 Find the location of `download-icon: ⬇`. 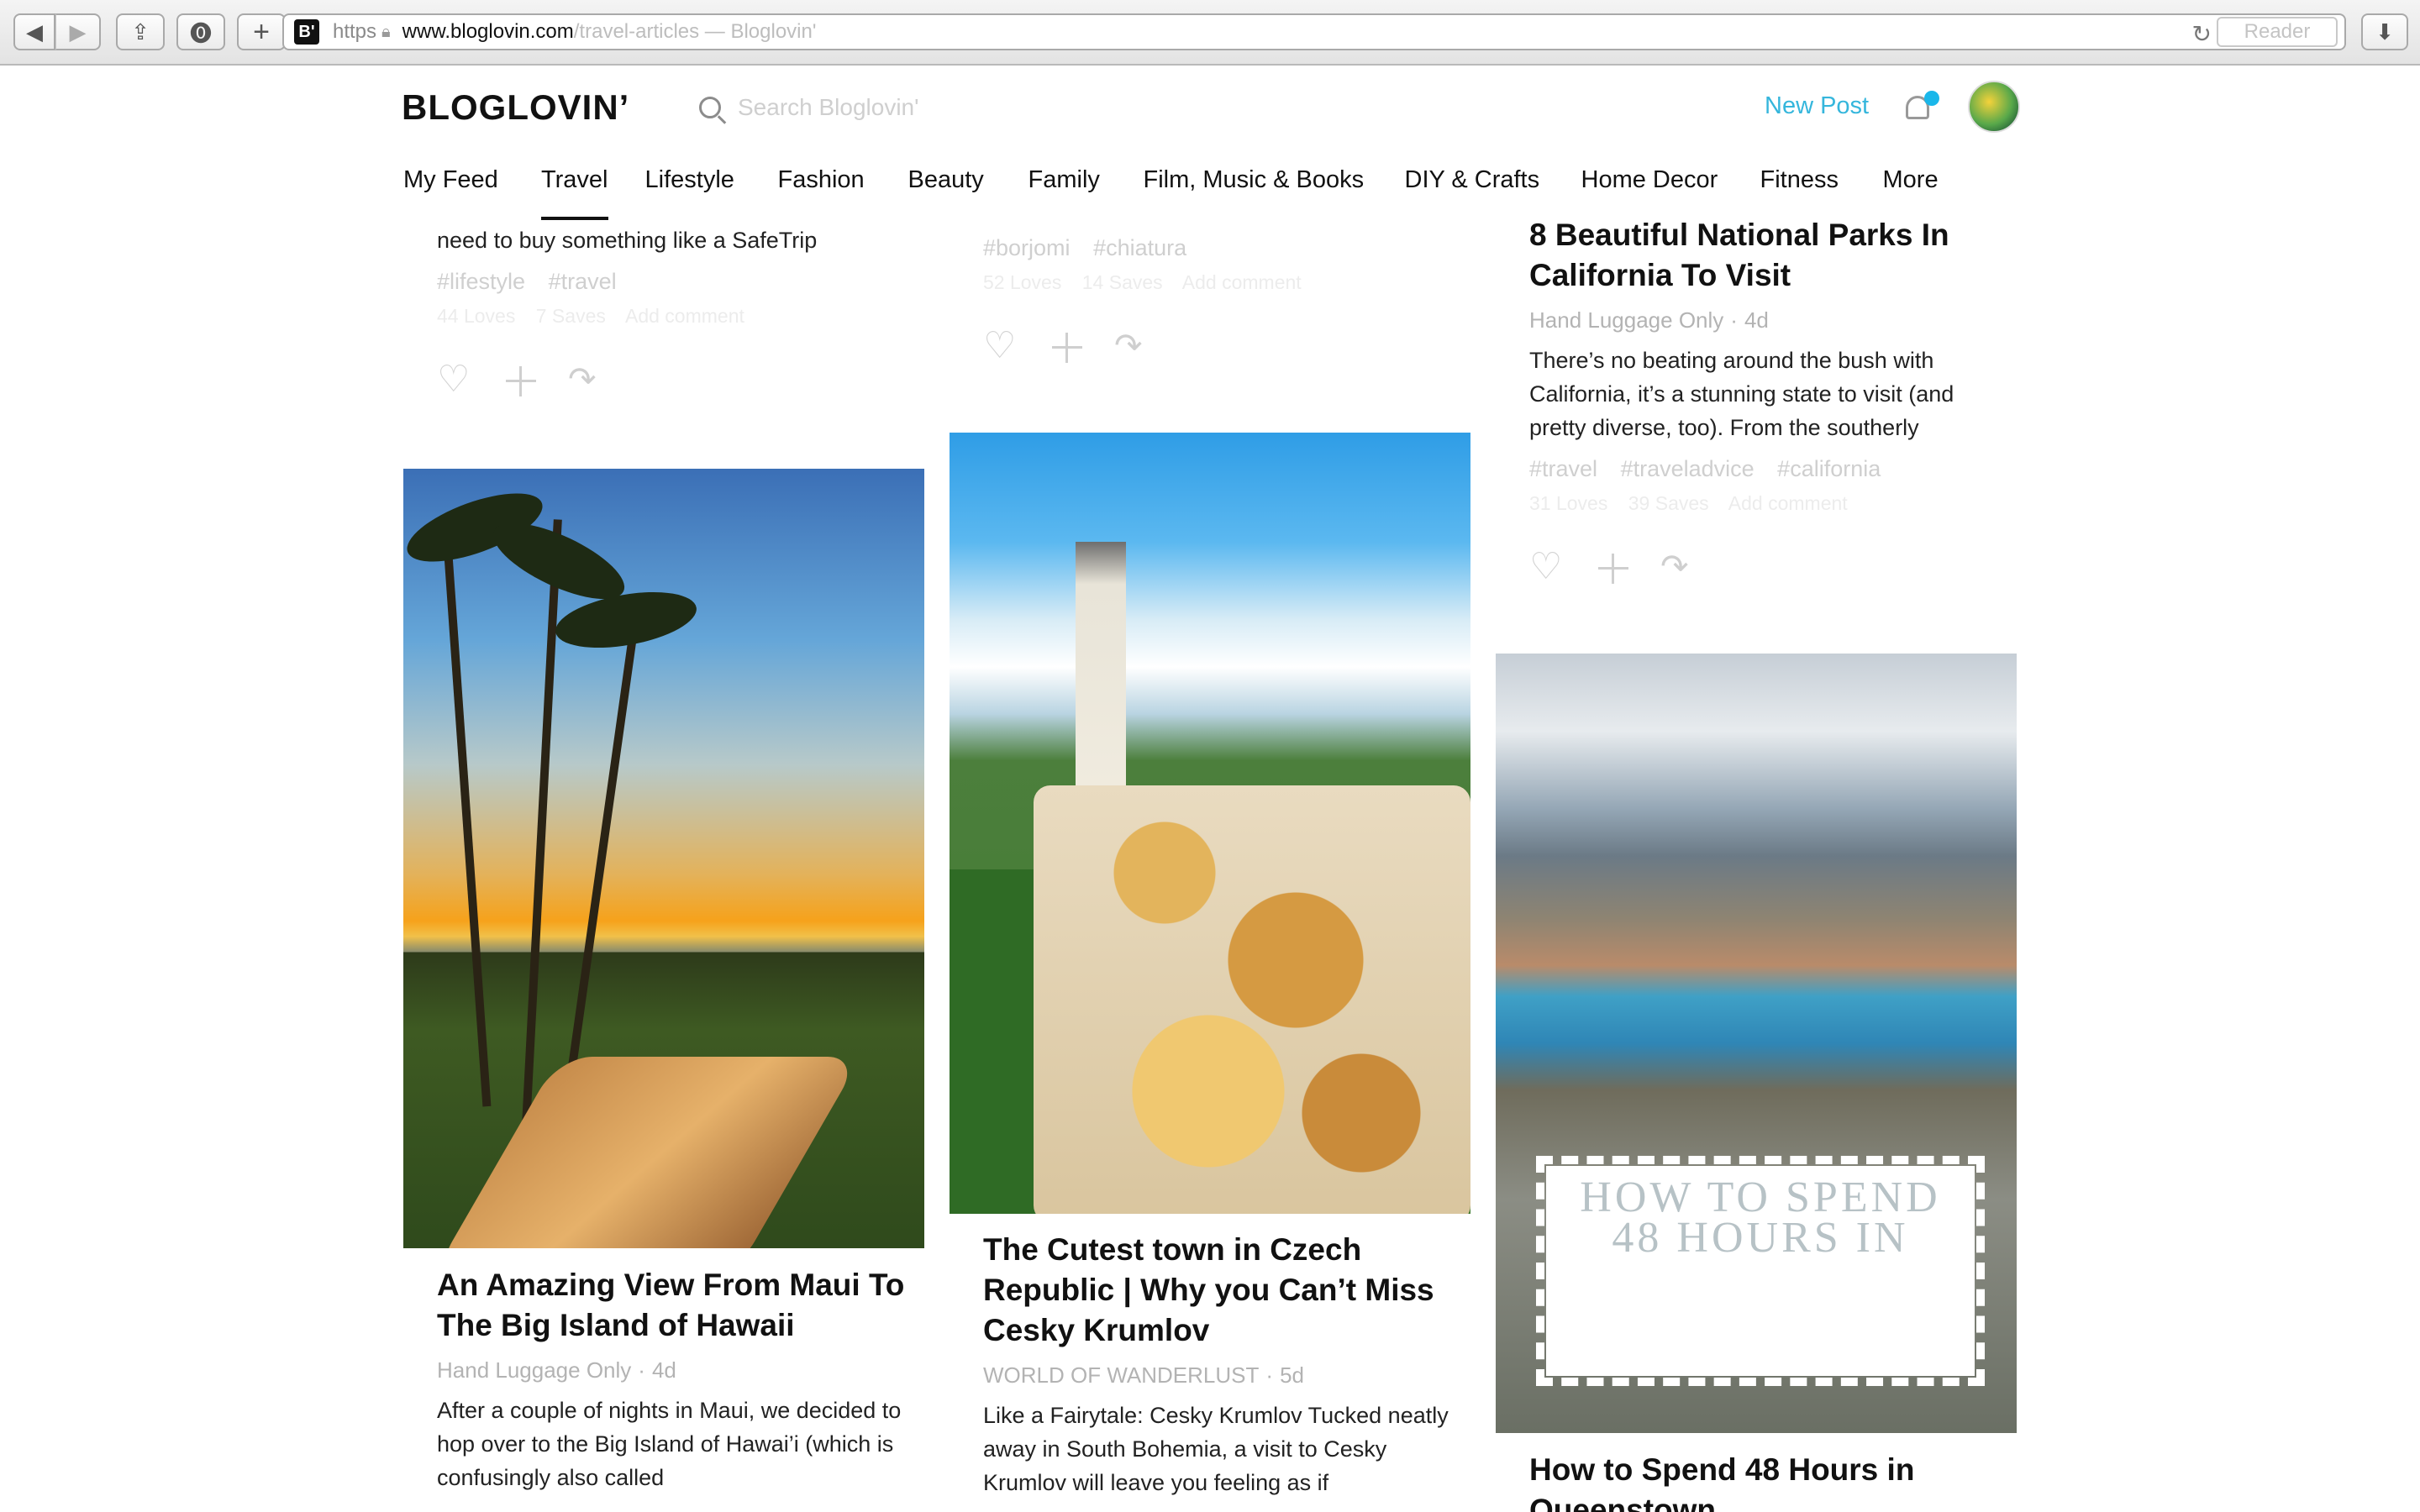

download-icon: ⬇ is located at coordinates (2385, 31).